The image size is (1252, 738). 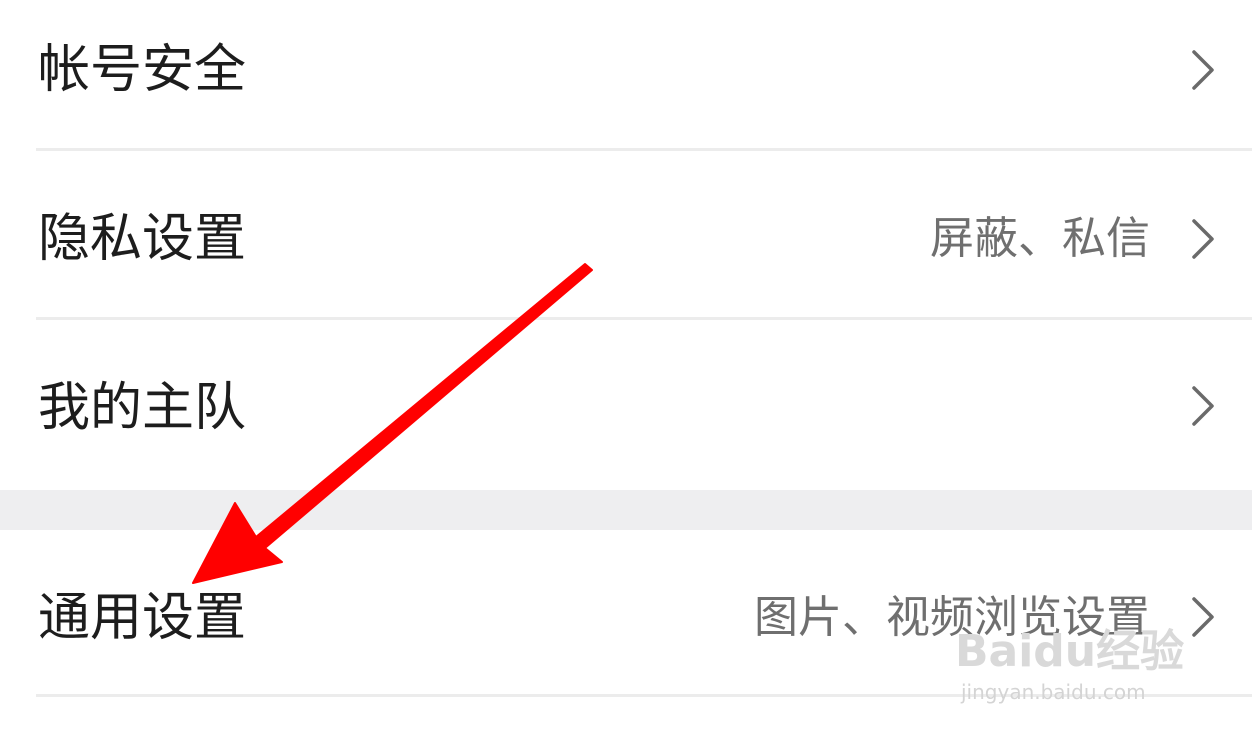 I want to click on watermark-url: jingyan.baidu.com, so click(x=1053, y=692).